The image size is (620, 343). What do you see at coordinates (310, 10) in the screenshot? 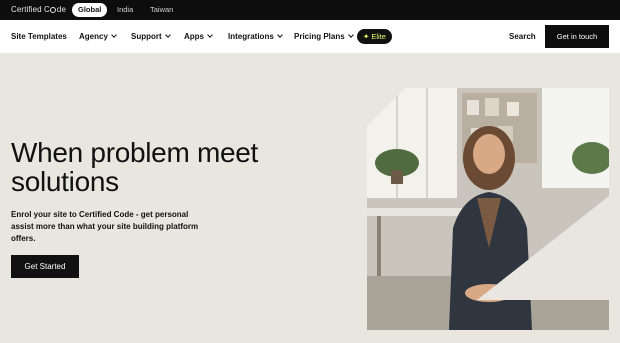
I see `top-bar: Certified C de Global India Taiwan` at bounding box center [310, 10].